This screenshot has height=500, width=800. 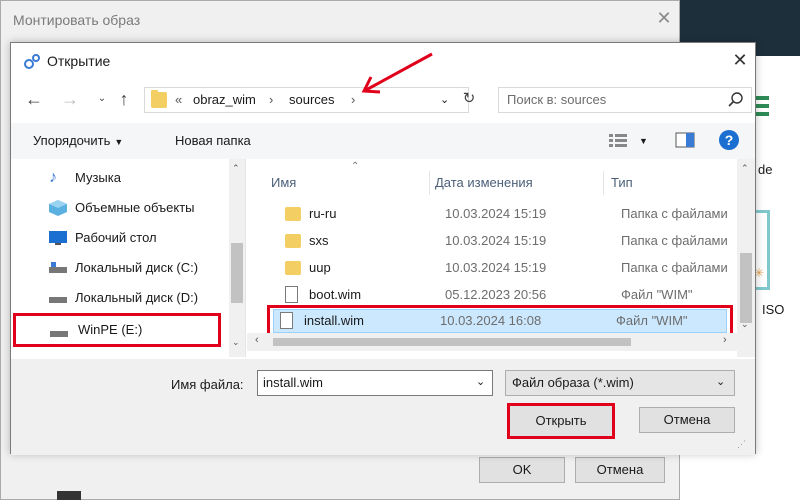 I want to click on cancel-button: Отмена, so click(x=687, y=420).